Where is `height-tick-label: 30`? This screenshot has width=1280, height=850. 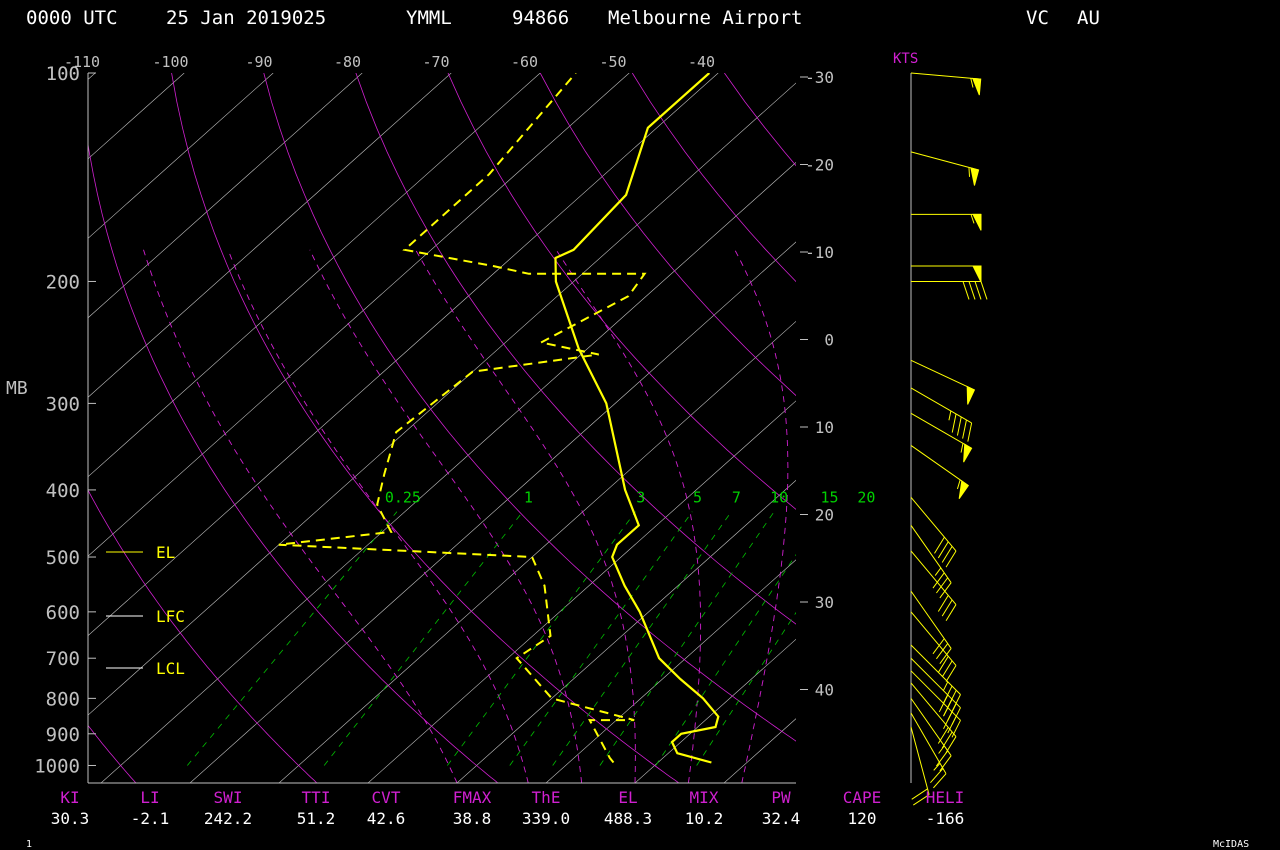
height-tick-label: 30 is located at coordinates (824, 602).